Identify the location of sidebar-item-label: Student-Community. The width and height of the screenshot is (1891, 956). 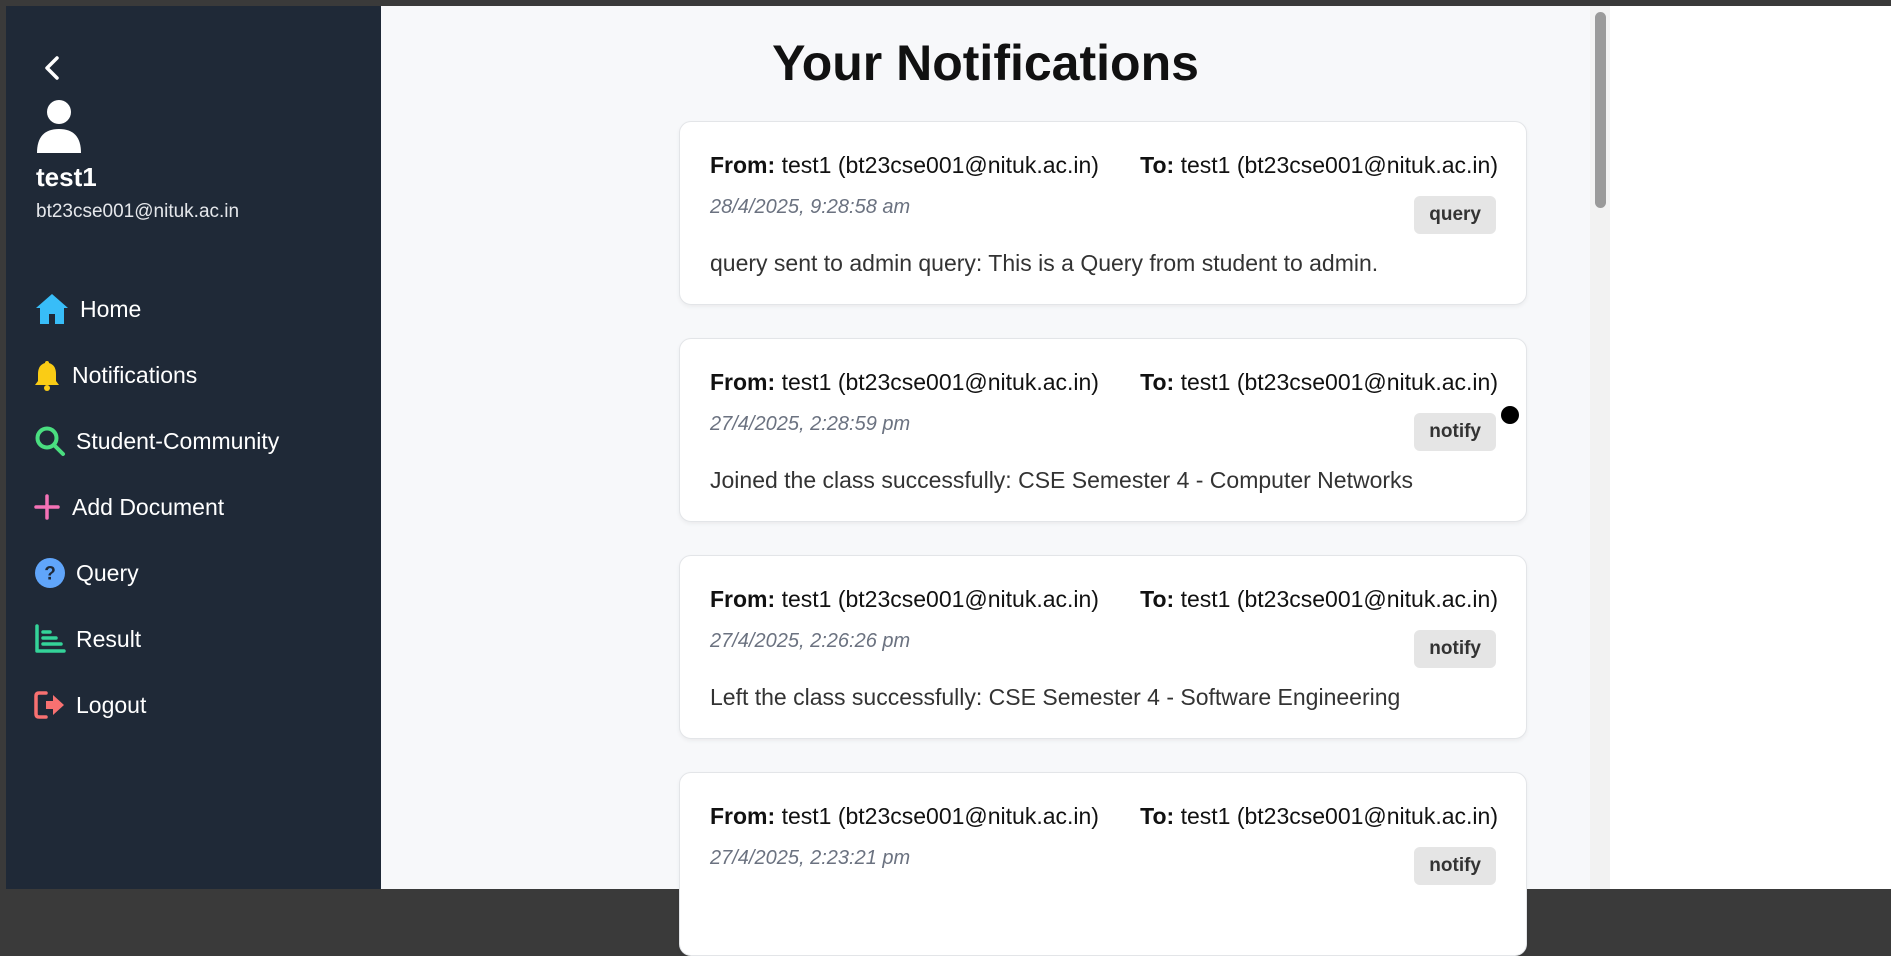
(178, 440).